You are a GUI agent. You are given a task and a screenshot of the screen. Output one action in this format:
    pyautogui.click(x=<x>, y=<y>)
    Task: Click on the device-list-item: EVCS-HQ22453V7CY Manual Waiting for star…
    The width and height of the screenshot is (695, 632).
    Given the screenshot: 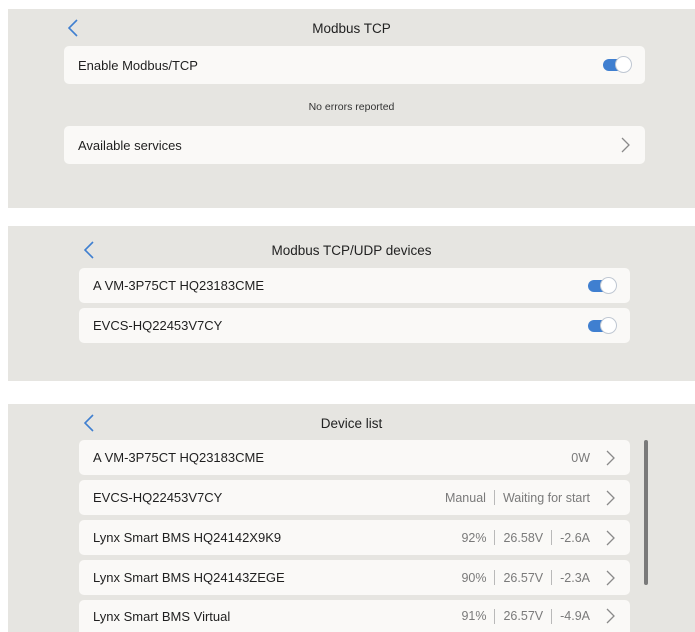 What is the action you would take?
    pyautogui.click(x=354, y=497)
    